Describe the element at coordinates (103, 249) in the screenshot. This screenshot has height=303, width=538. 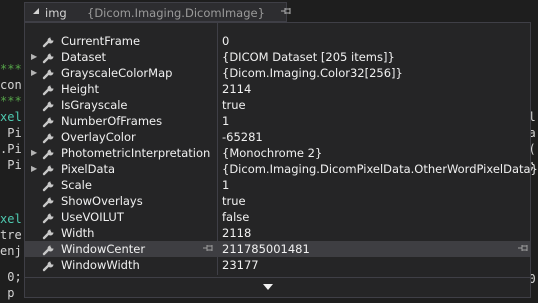
I see `property-name: WindowCenter` at that location.